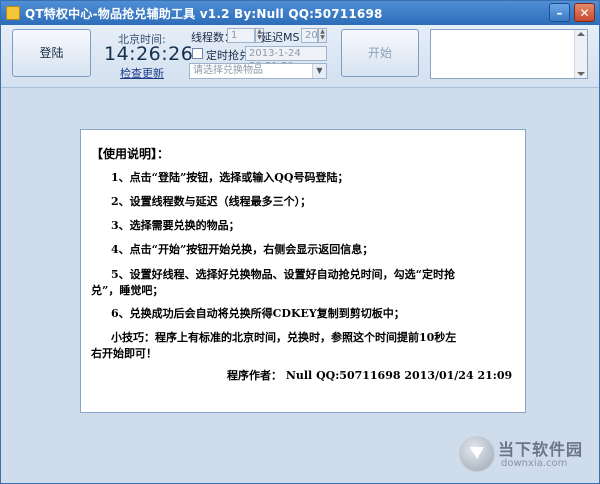 This screenshot has width=600, height=484. I want to click on scroll-up-icon, so click(581, 34).